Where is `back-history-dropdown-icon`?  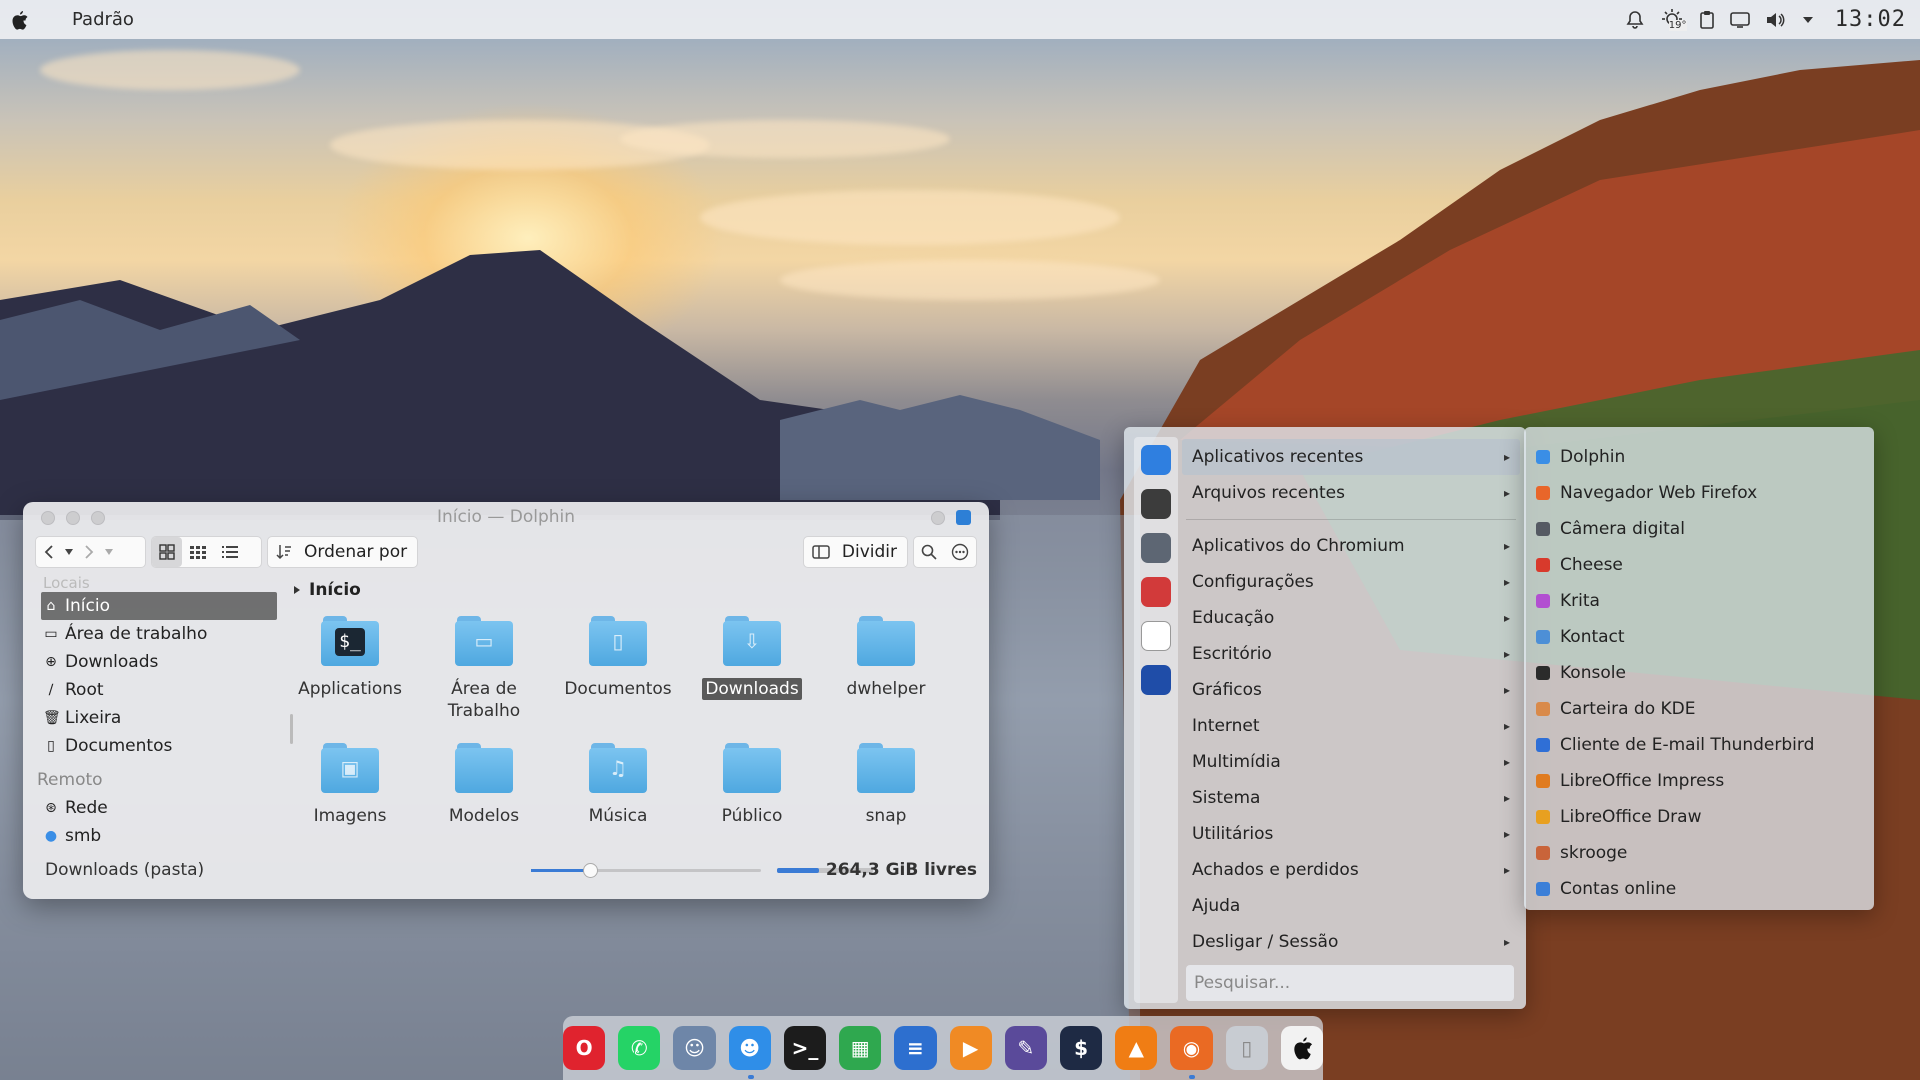
back-history-dropdown-icon is located at coordinates (69, 552).